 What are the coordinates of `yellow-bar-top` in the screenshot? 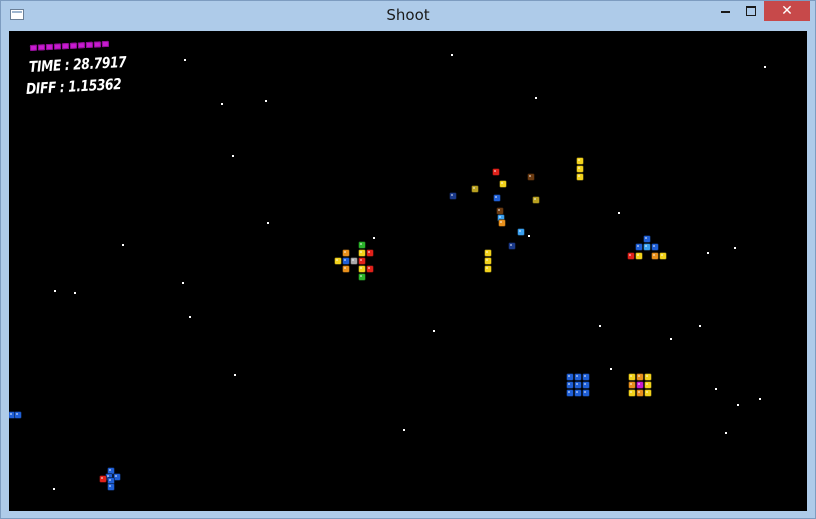 It's located at (580, 169).